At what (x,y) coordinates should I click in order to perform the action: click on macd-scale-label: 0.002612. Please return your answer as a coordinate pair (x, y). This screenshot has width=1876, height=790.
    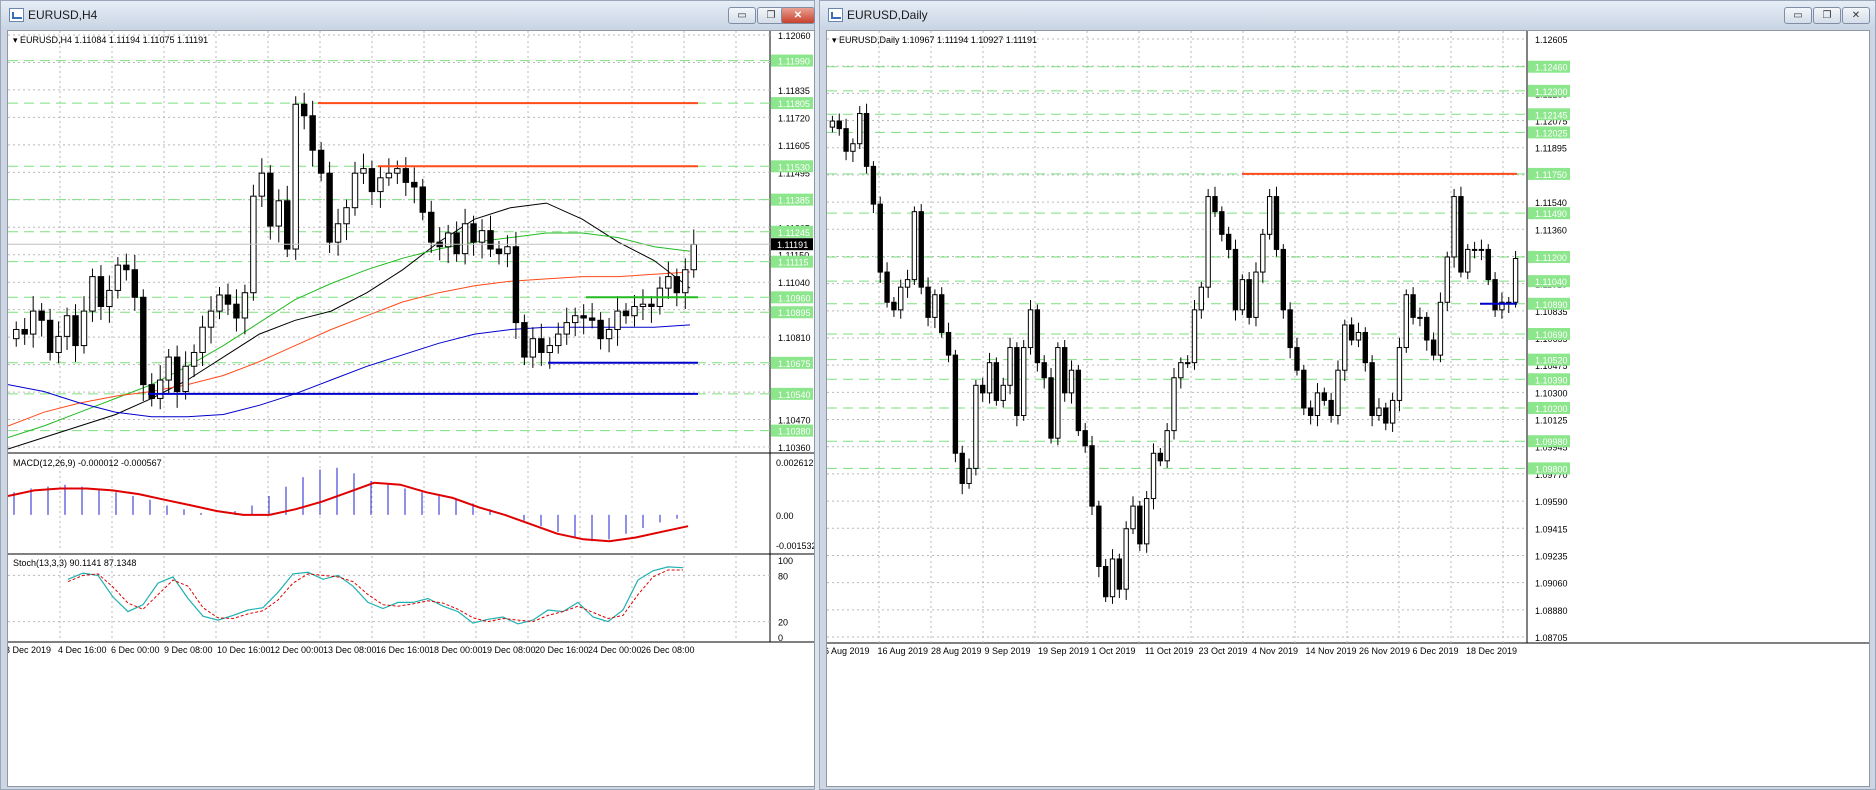
    Looking at the image, I should click on (795, 463).